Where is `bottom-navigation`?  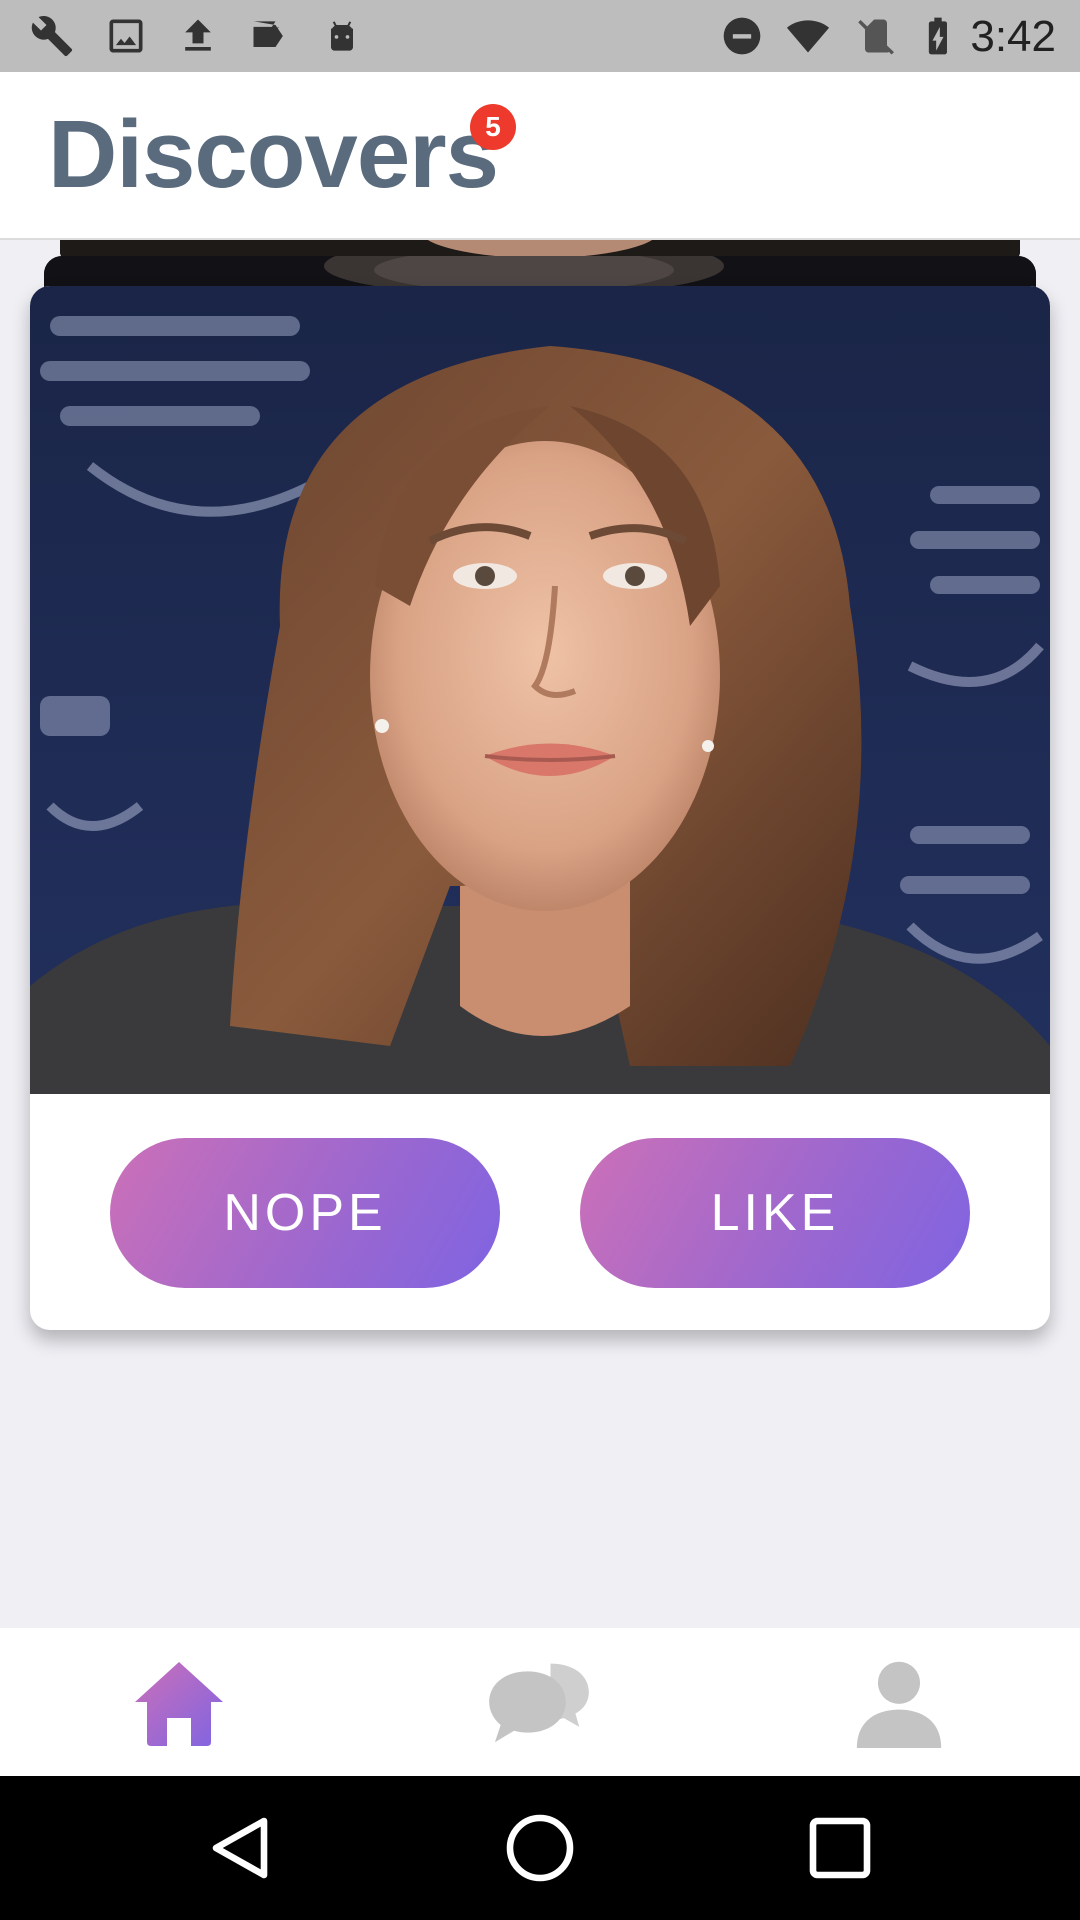 bottom-navigation is located at coordinates (540, 1702).